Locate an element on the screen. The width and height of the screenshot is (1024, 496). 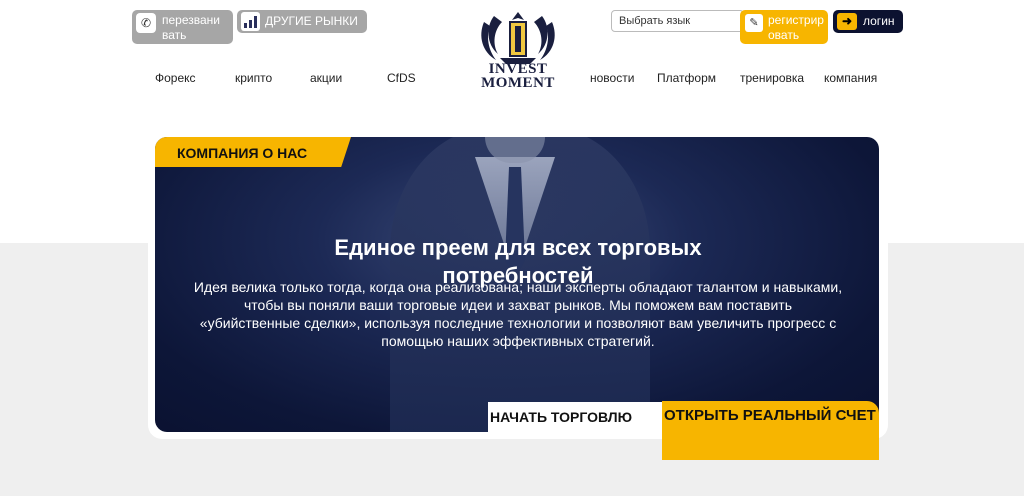
register-button: ✎ регистрир овать is located at coordinates (784, 27).